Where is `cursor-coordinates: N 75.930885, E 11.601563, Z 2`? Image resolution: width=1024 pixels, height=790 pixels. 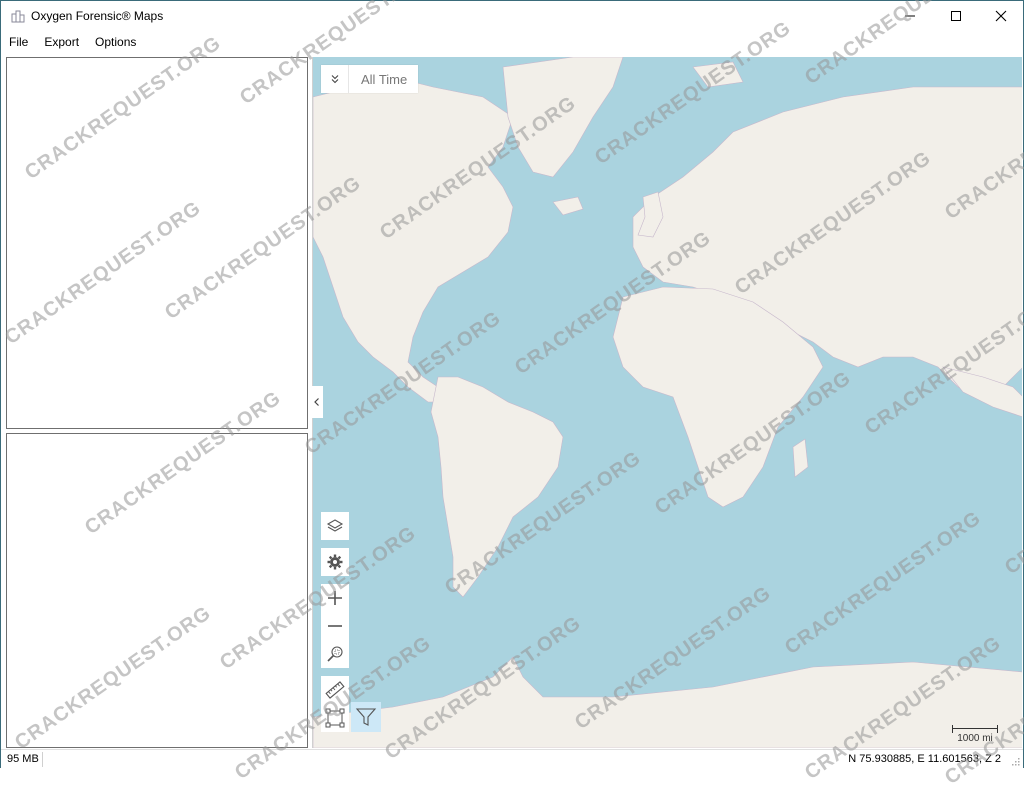 cursor-coordinates: N 75.930885, E 11.601563, Z 2 is located at coordinates (924, 759).